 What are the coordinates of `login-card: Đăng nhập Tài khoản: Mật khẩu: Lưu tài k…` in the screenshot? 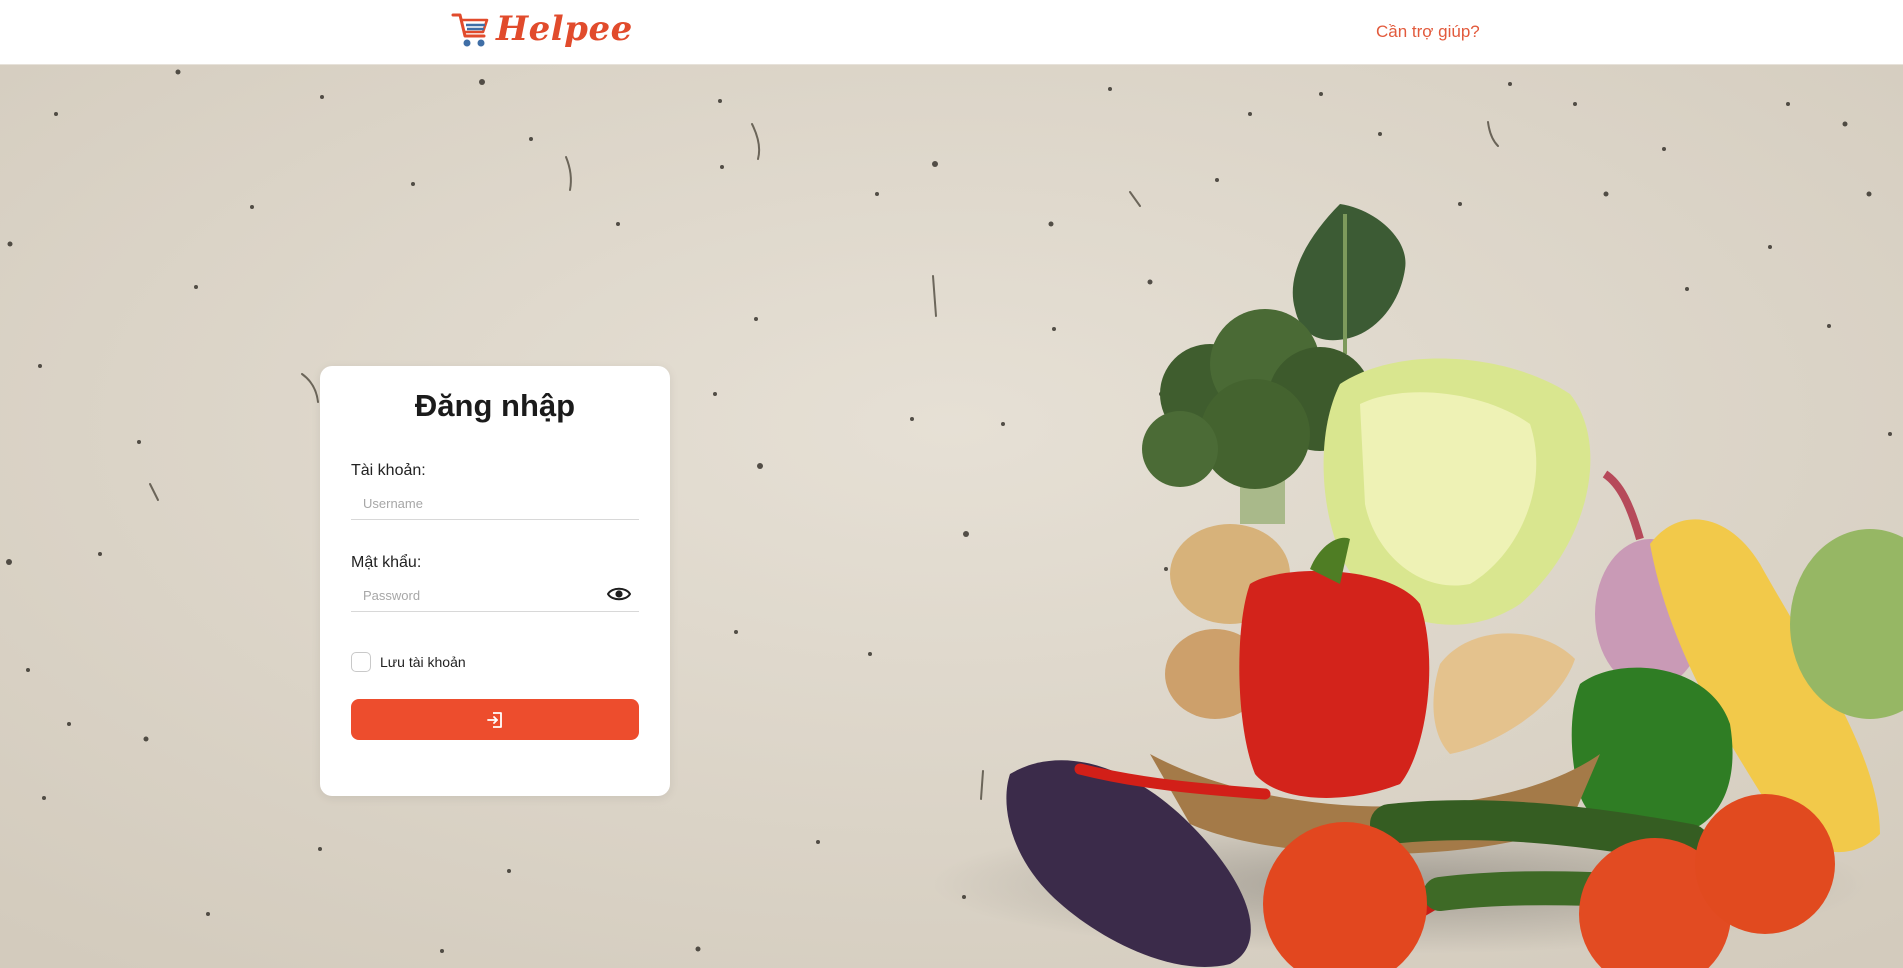 It's located at (495, 581).